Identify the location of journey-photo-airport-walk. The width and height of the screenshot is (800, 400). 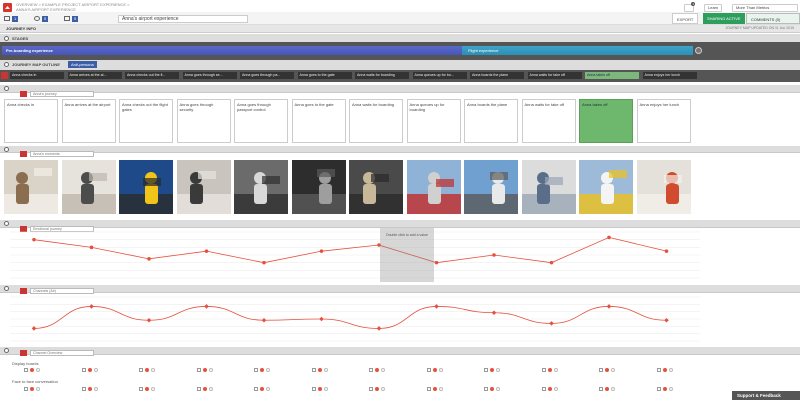
(88, 187).